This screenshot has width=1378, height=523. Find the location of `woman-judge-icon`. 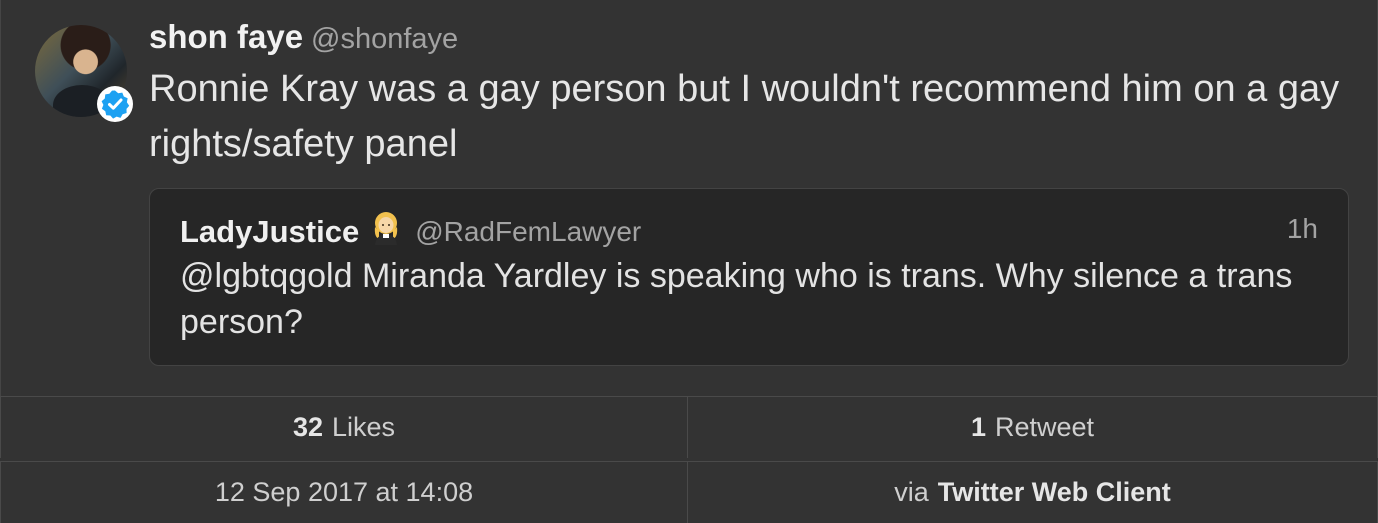

woman-judge-icon is located at coordinates (386, 232).